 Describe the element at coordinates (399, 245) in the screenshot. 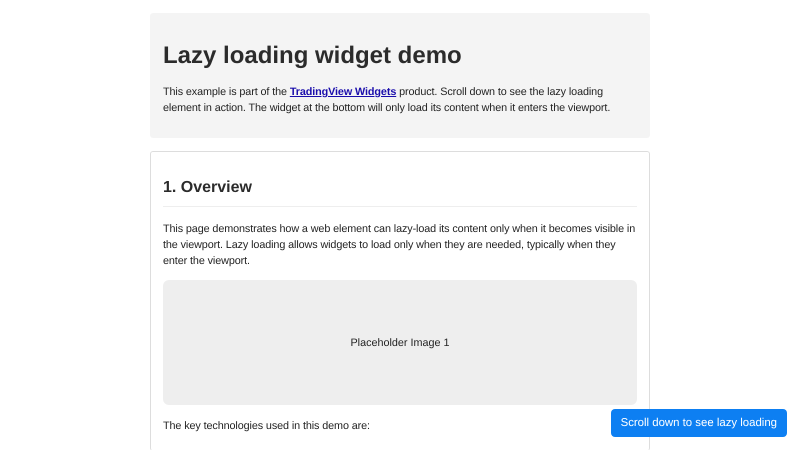

I see `overview-paragraph: This page demonstrates how a web element can lazy-load its content only when it becomes visible in the viewport. Lazy loading allows widgets to load only when they are needed, typically when they enter the viewport.` at that location.